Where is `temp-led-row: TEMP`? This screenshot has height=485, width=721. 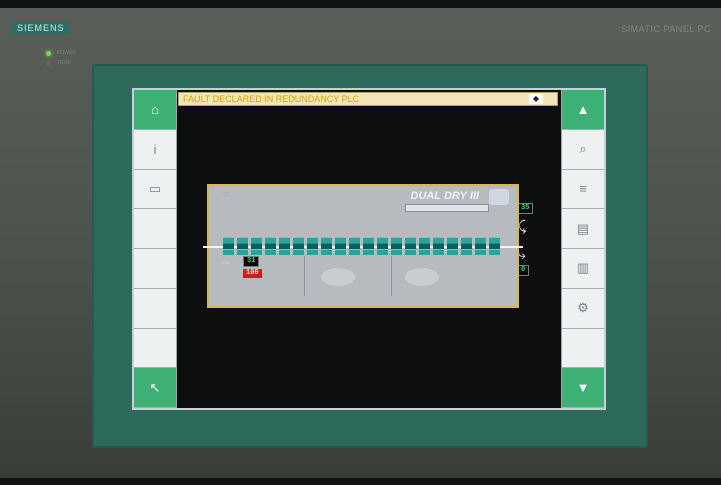 temp-led-row: TEMP is located at coordinates (58, 63).